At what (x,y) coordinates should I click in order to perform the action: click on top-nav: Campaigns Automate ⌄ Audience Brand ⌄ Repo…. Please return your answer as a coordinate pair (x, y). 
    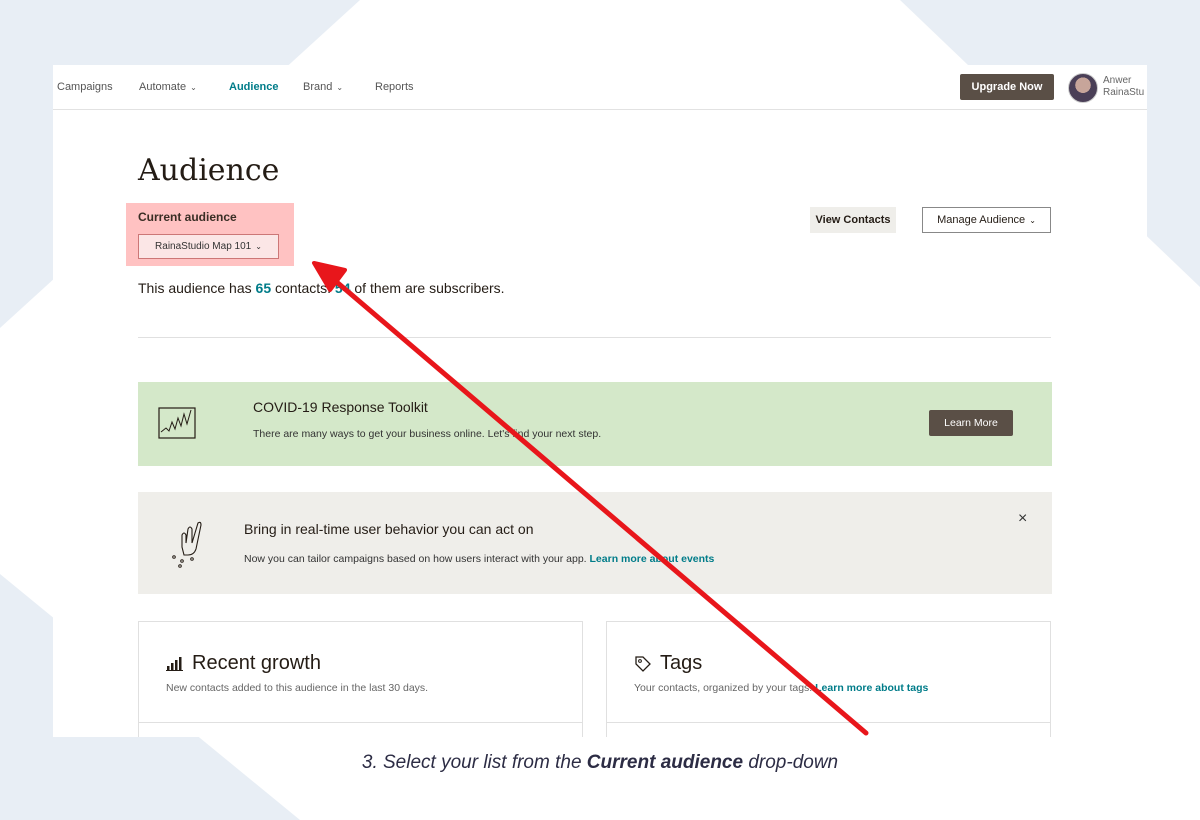
    Looking at the image, I should click on (600, 87).